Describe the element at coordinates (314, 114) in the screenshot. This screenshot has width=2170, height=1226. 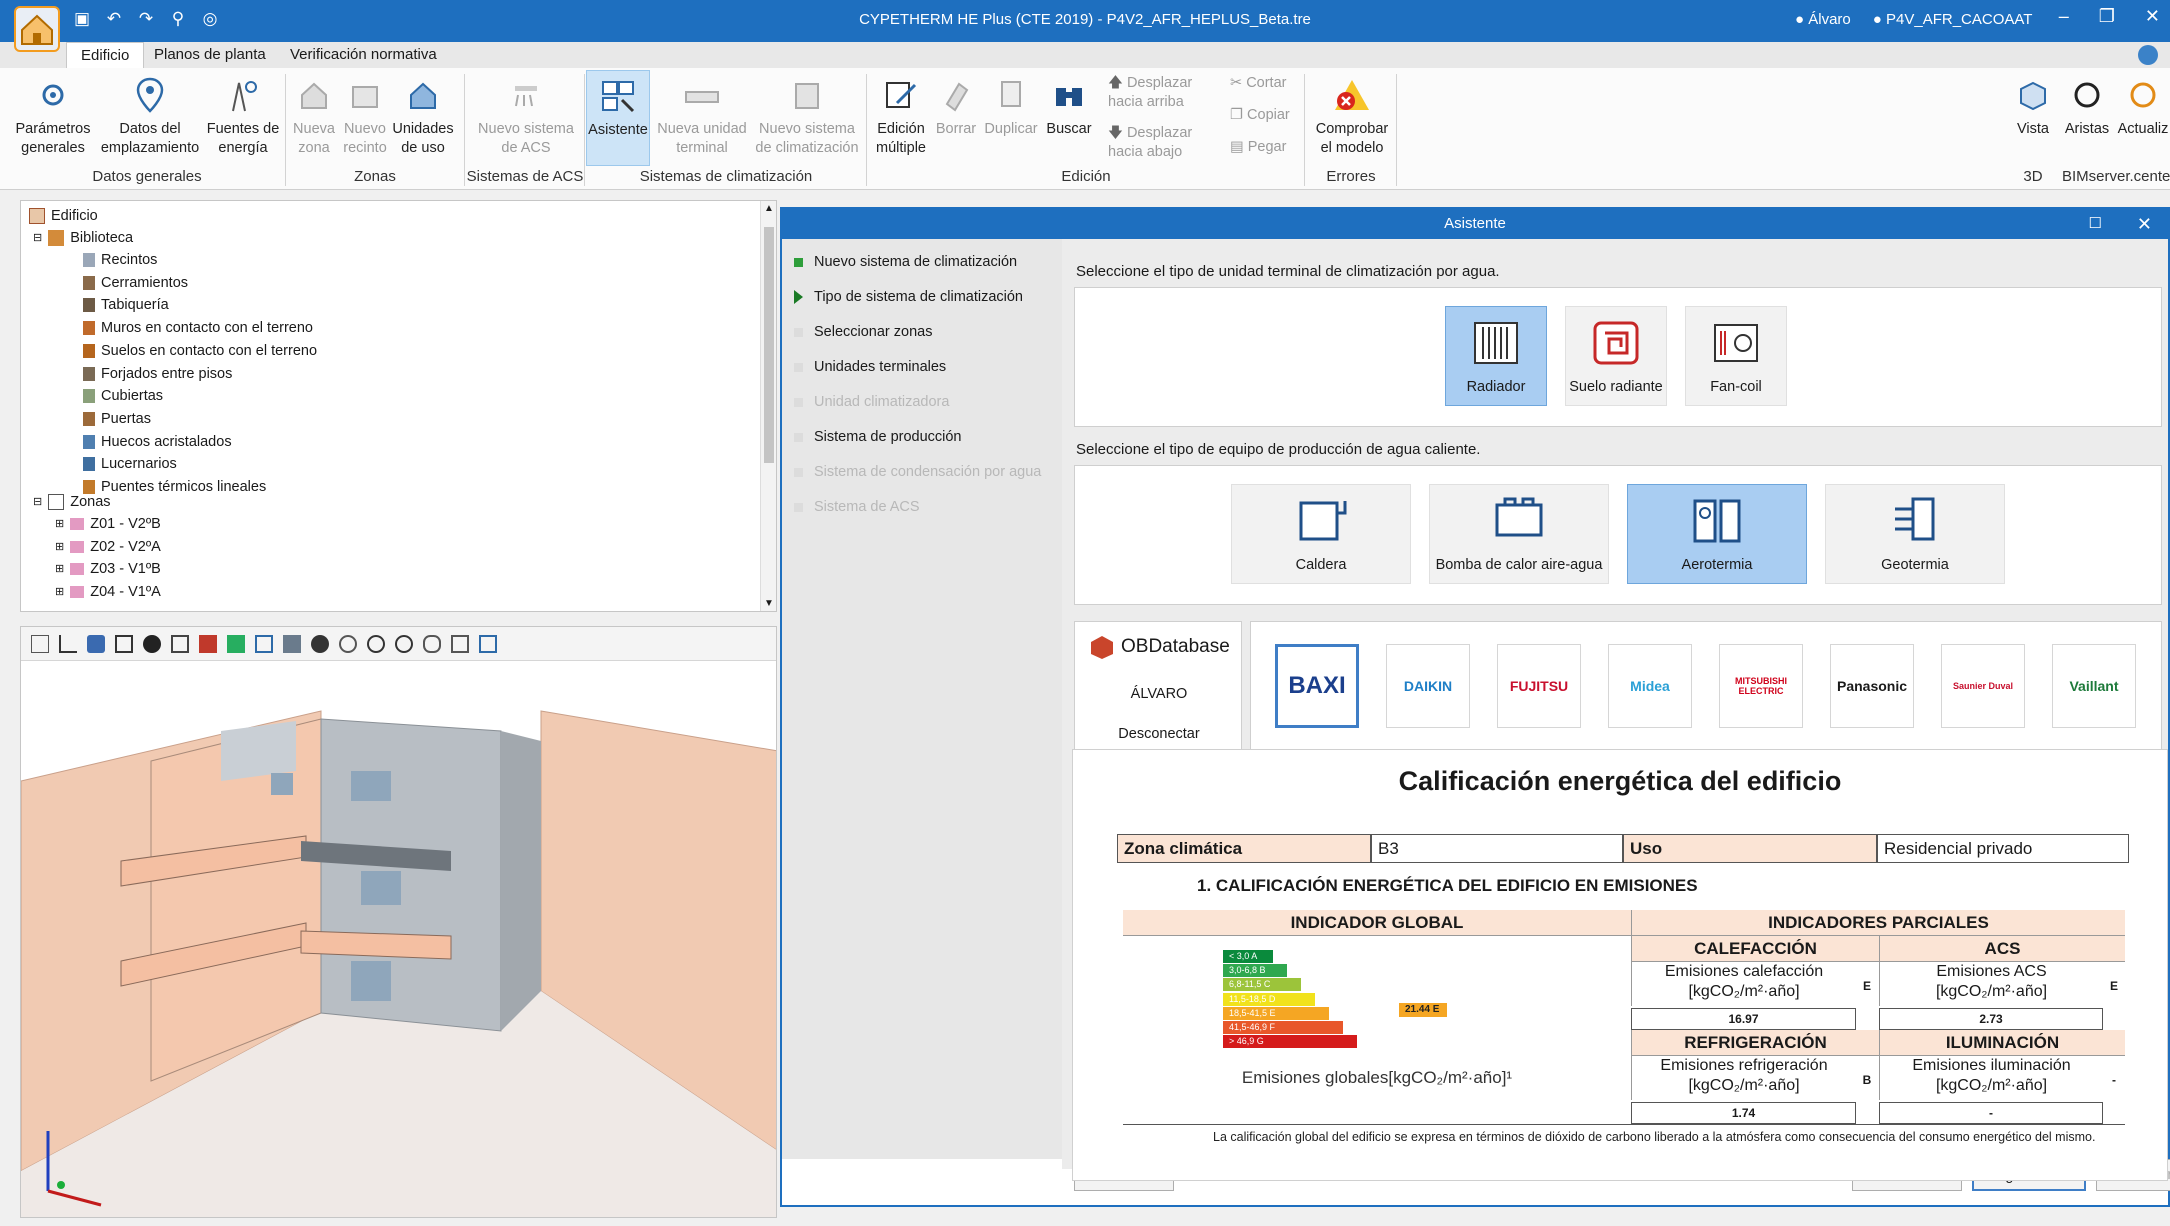
I see `new-zone-button: Nueva zona` at that location.